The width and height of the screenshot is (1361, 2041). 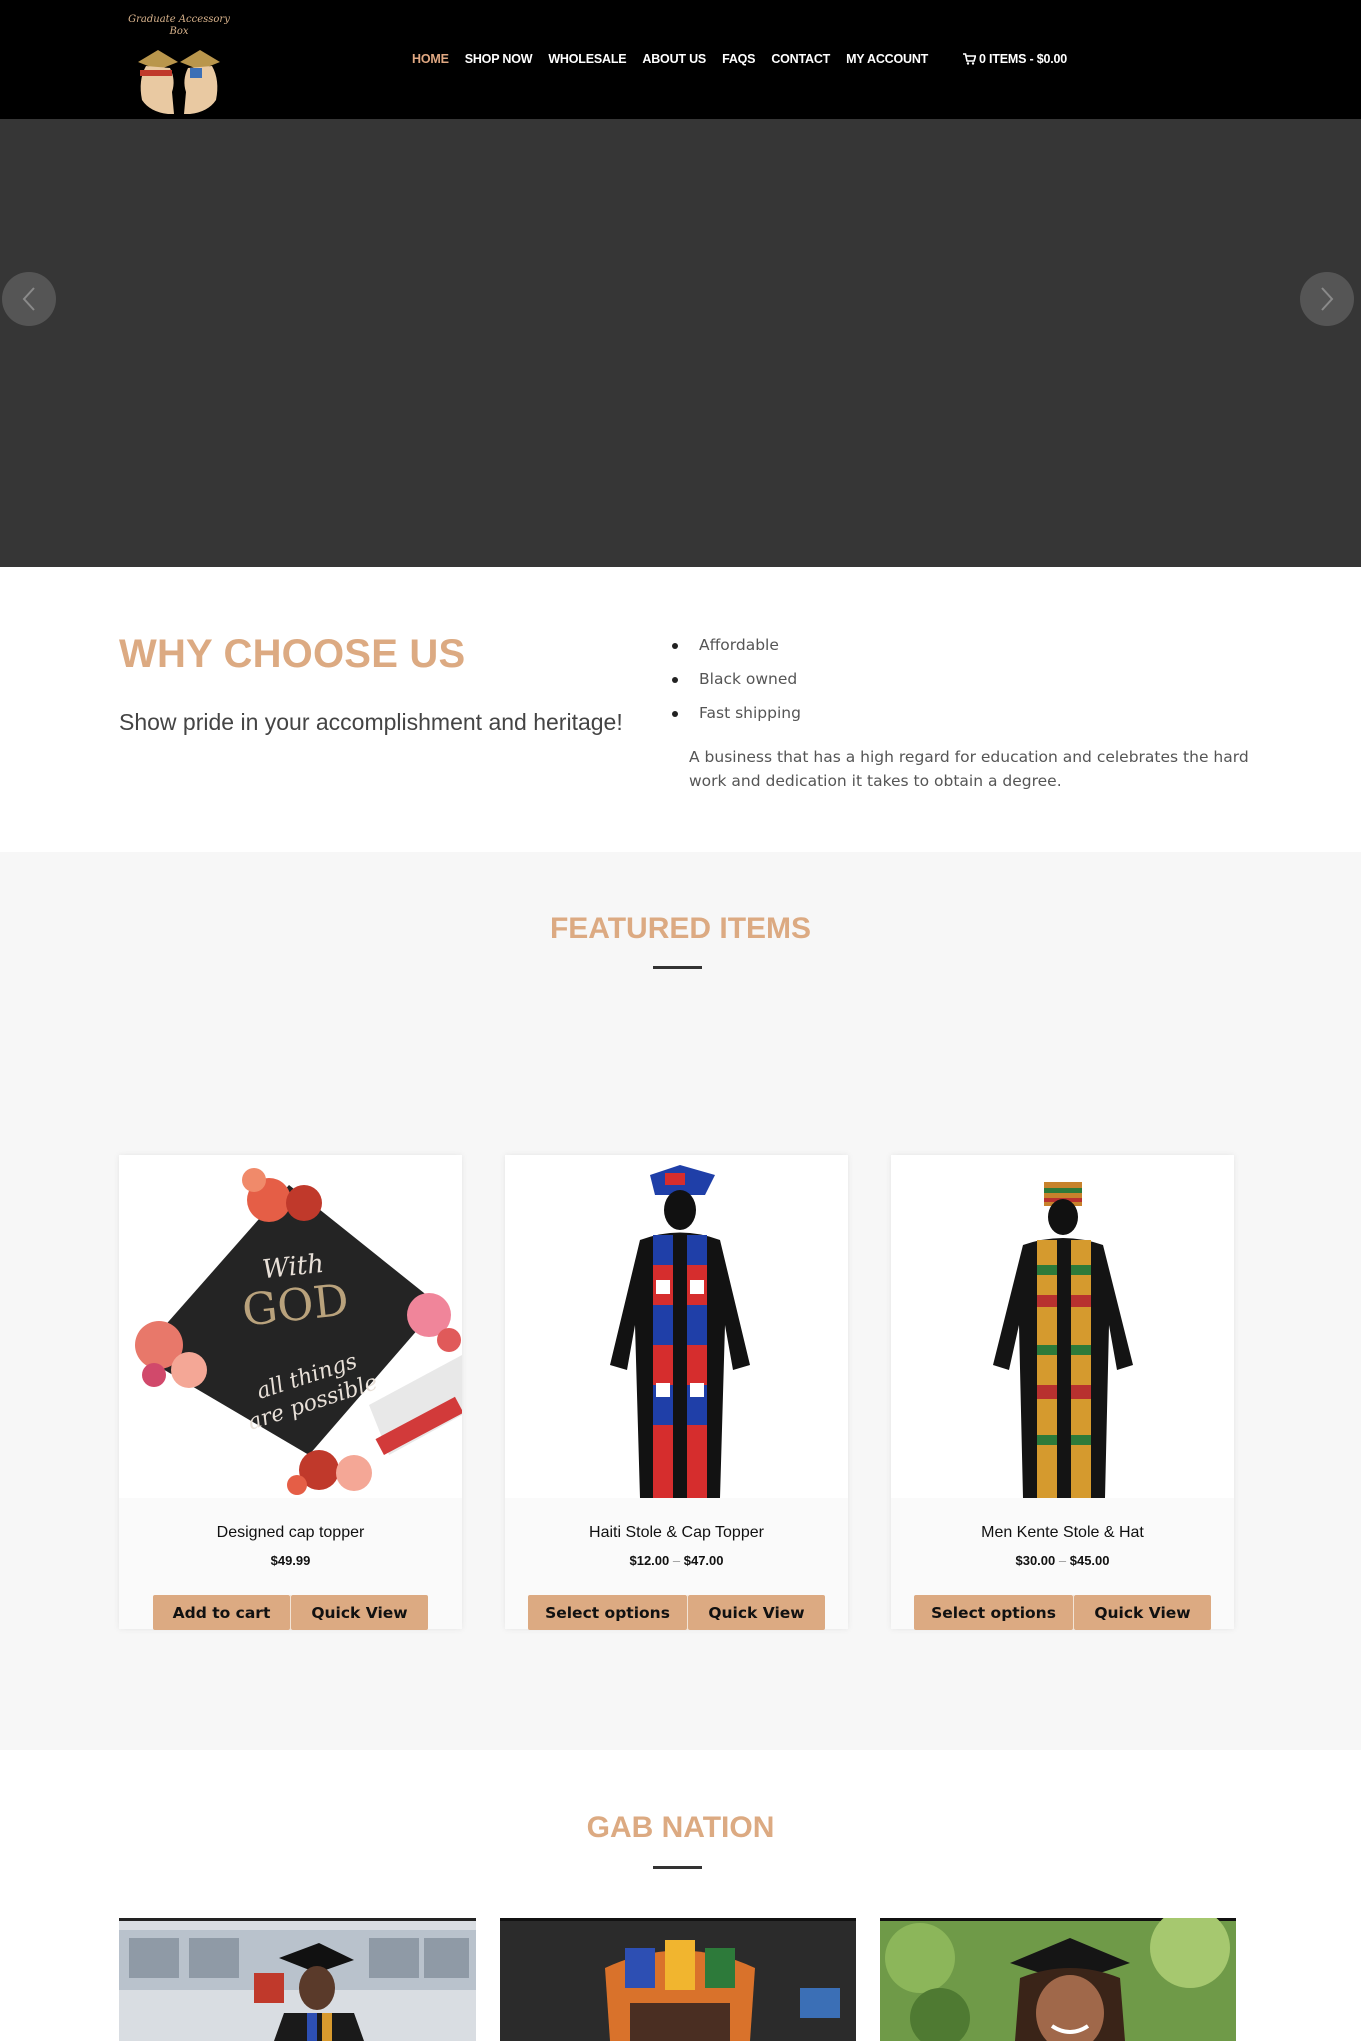 I want to click on smiling-graduate-photo-image-icon, so click(x=1058, y=1979).